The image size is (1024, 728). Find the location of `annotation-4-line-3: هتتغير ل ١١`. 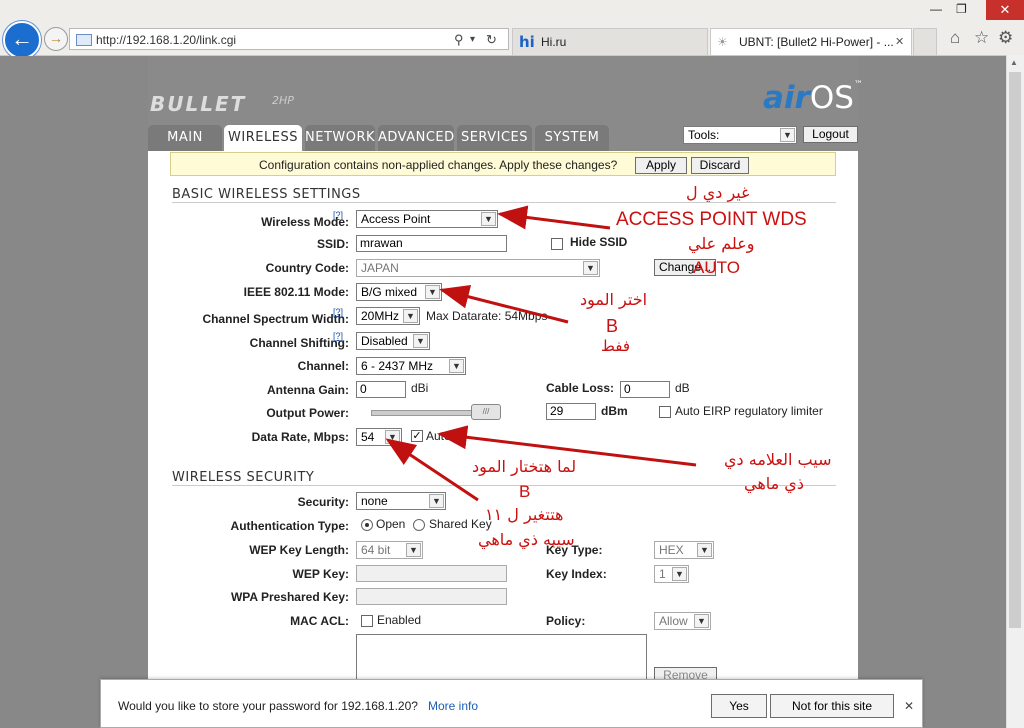

annotation-4-line-3: هتتغير ل ١١ is located at coordinates (524, 514).